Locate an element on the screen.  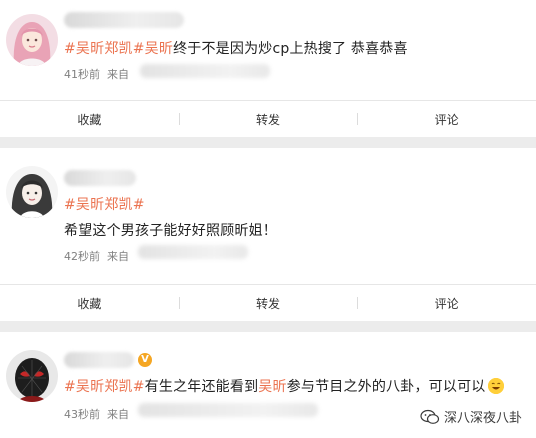
post-meta: 42秒前 来自 is located at coordinates (96, 256).